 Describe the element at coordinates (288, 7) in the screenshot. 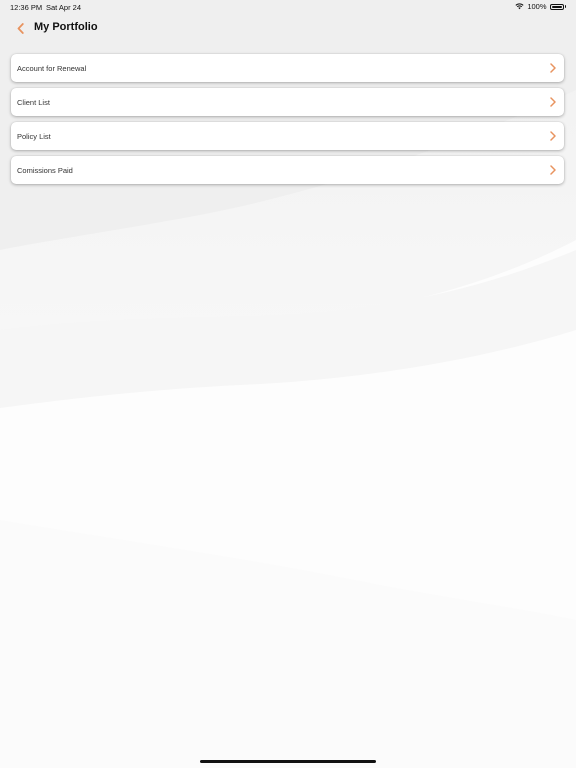

I see `status-bar: 12:36 PM Sat Apr 24 100%` at that location.